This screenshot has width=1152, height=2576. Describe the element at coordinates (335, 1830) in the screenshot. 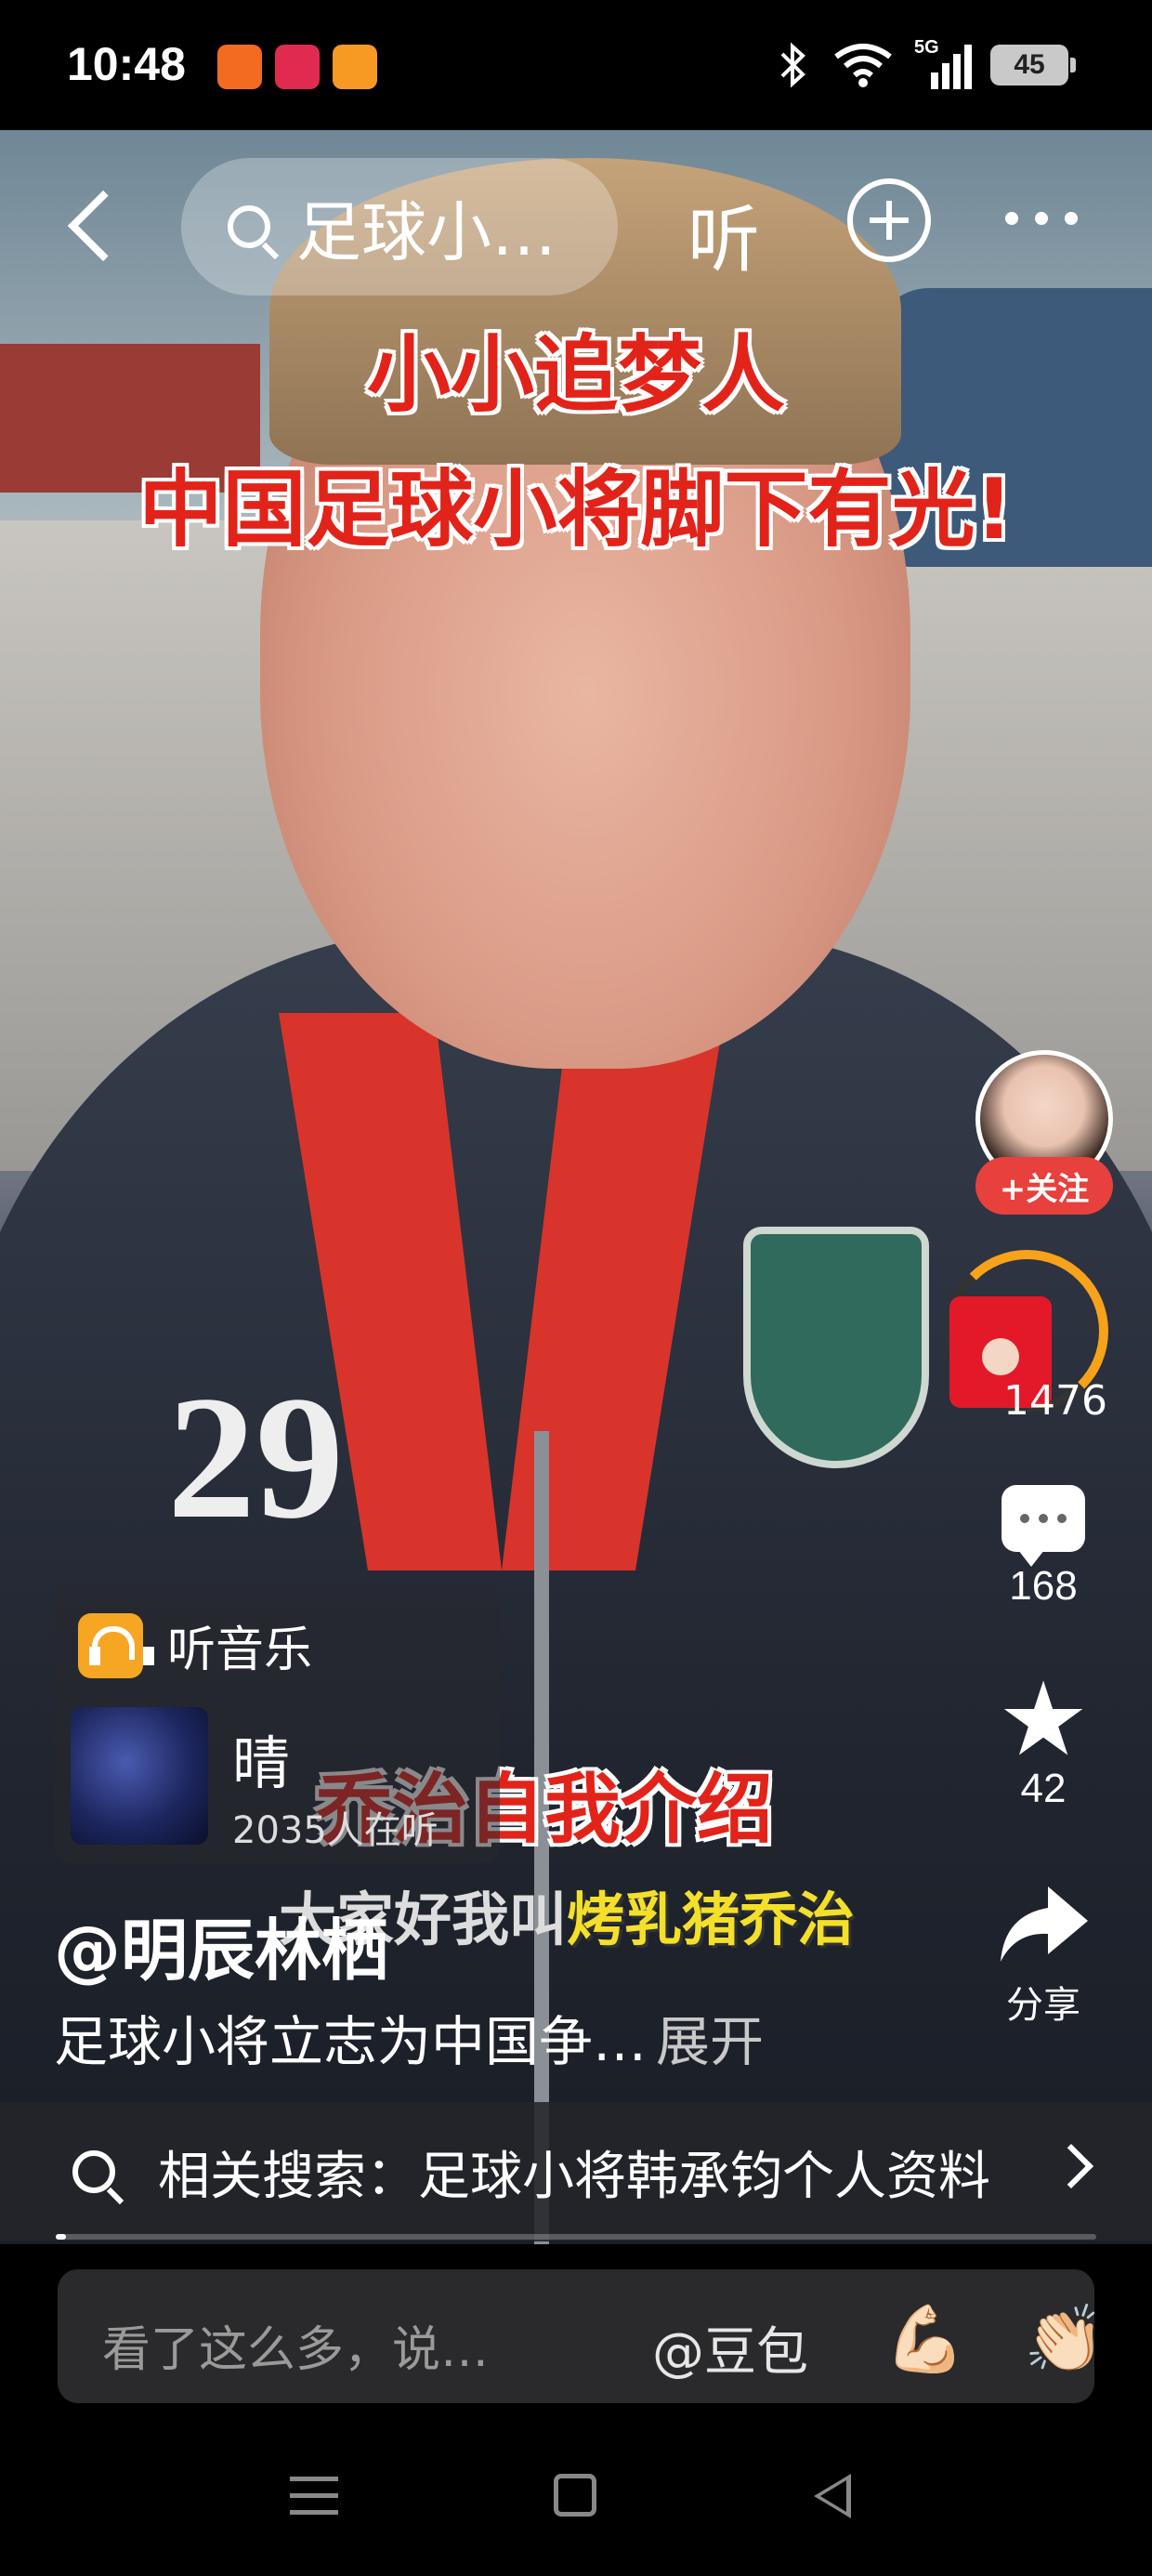

I see `music-listeners: 2035人在听` at that location.